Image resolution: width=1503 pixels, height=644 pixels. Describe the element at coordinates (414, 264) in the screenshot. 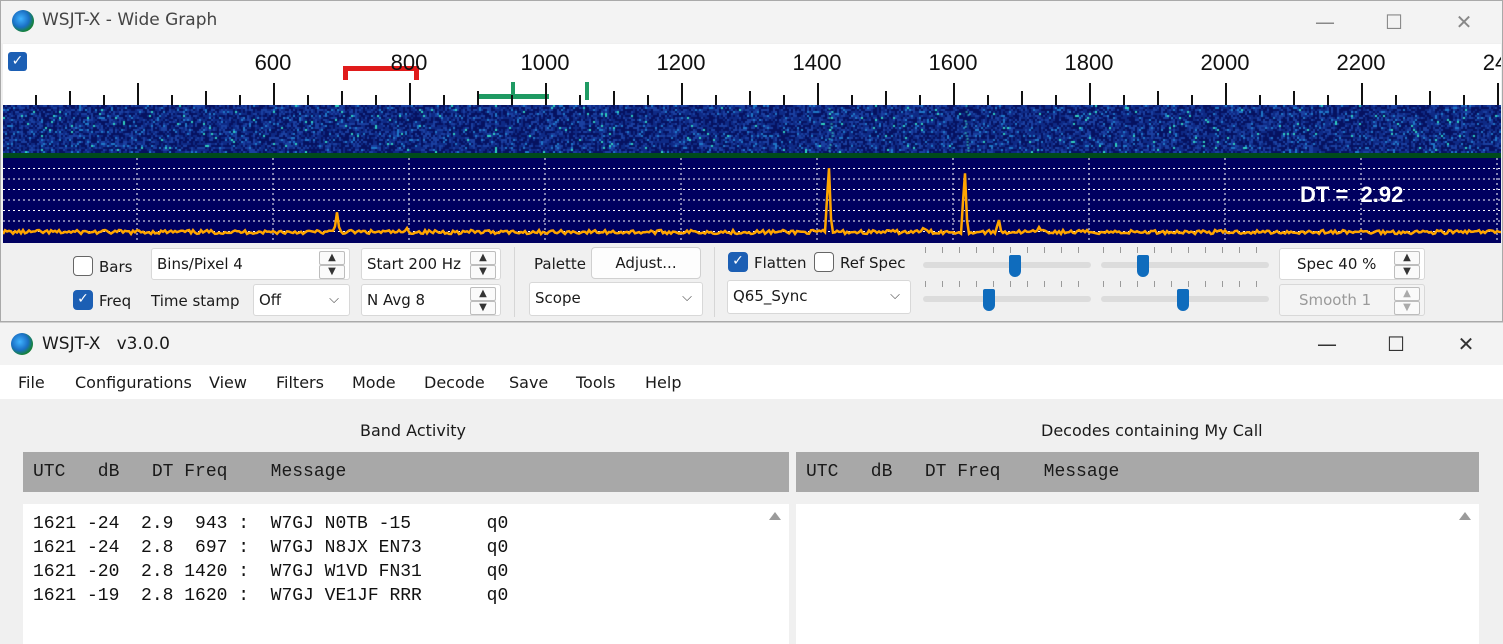

I see `start-frequency-value: Start 200 Hz` at that location.